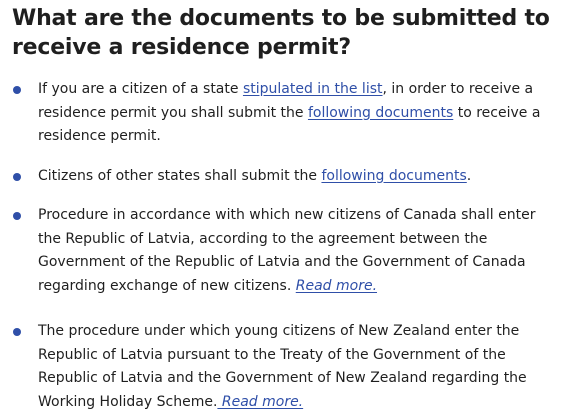  What do you see at coordinates (380, 113) in the screenshot?
I see `following-documents-link: following documents` at bounding box center [380, 113].